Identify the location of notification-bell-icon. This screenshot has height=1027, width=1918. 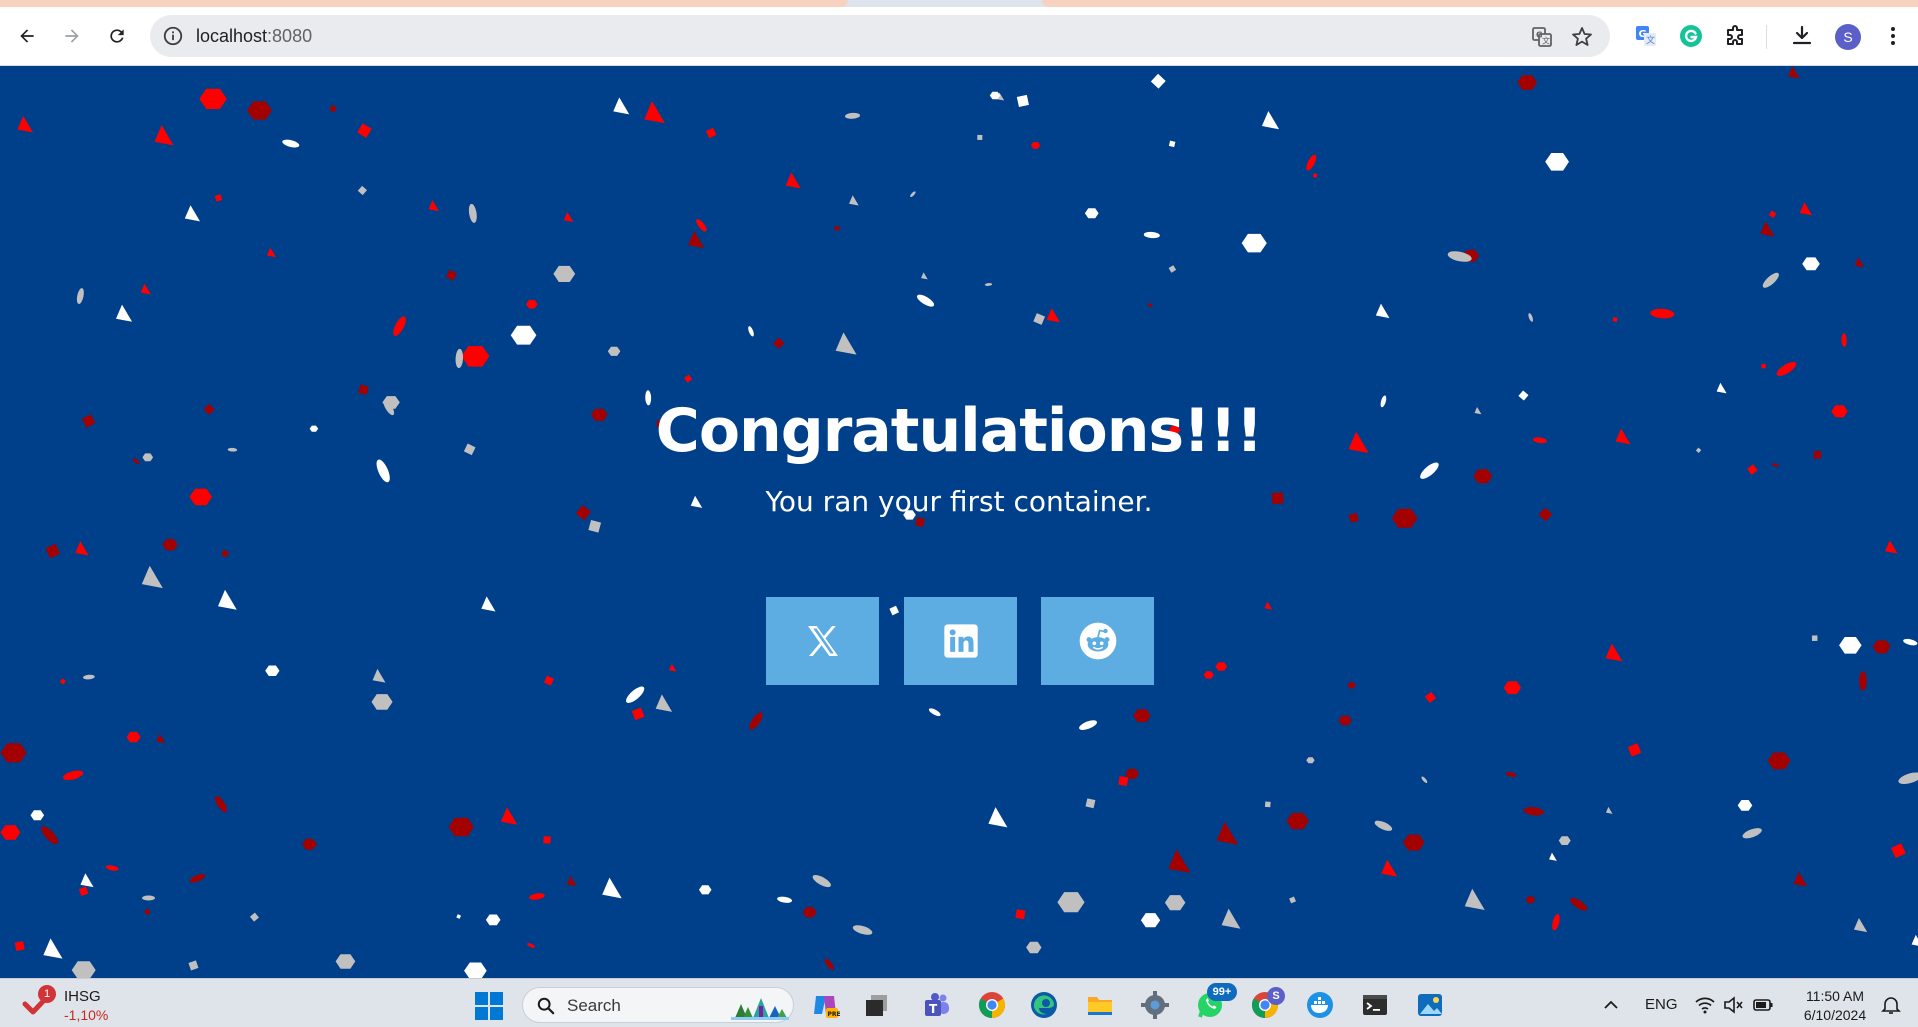
(1891, 1005).